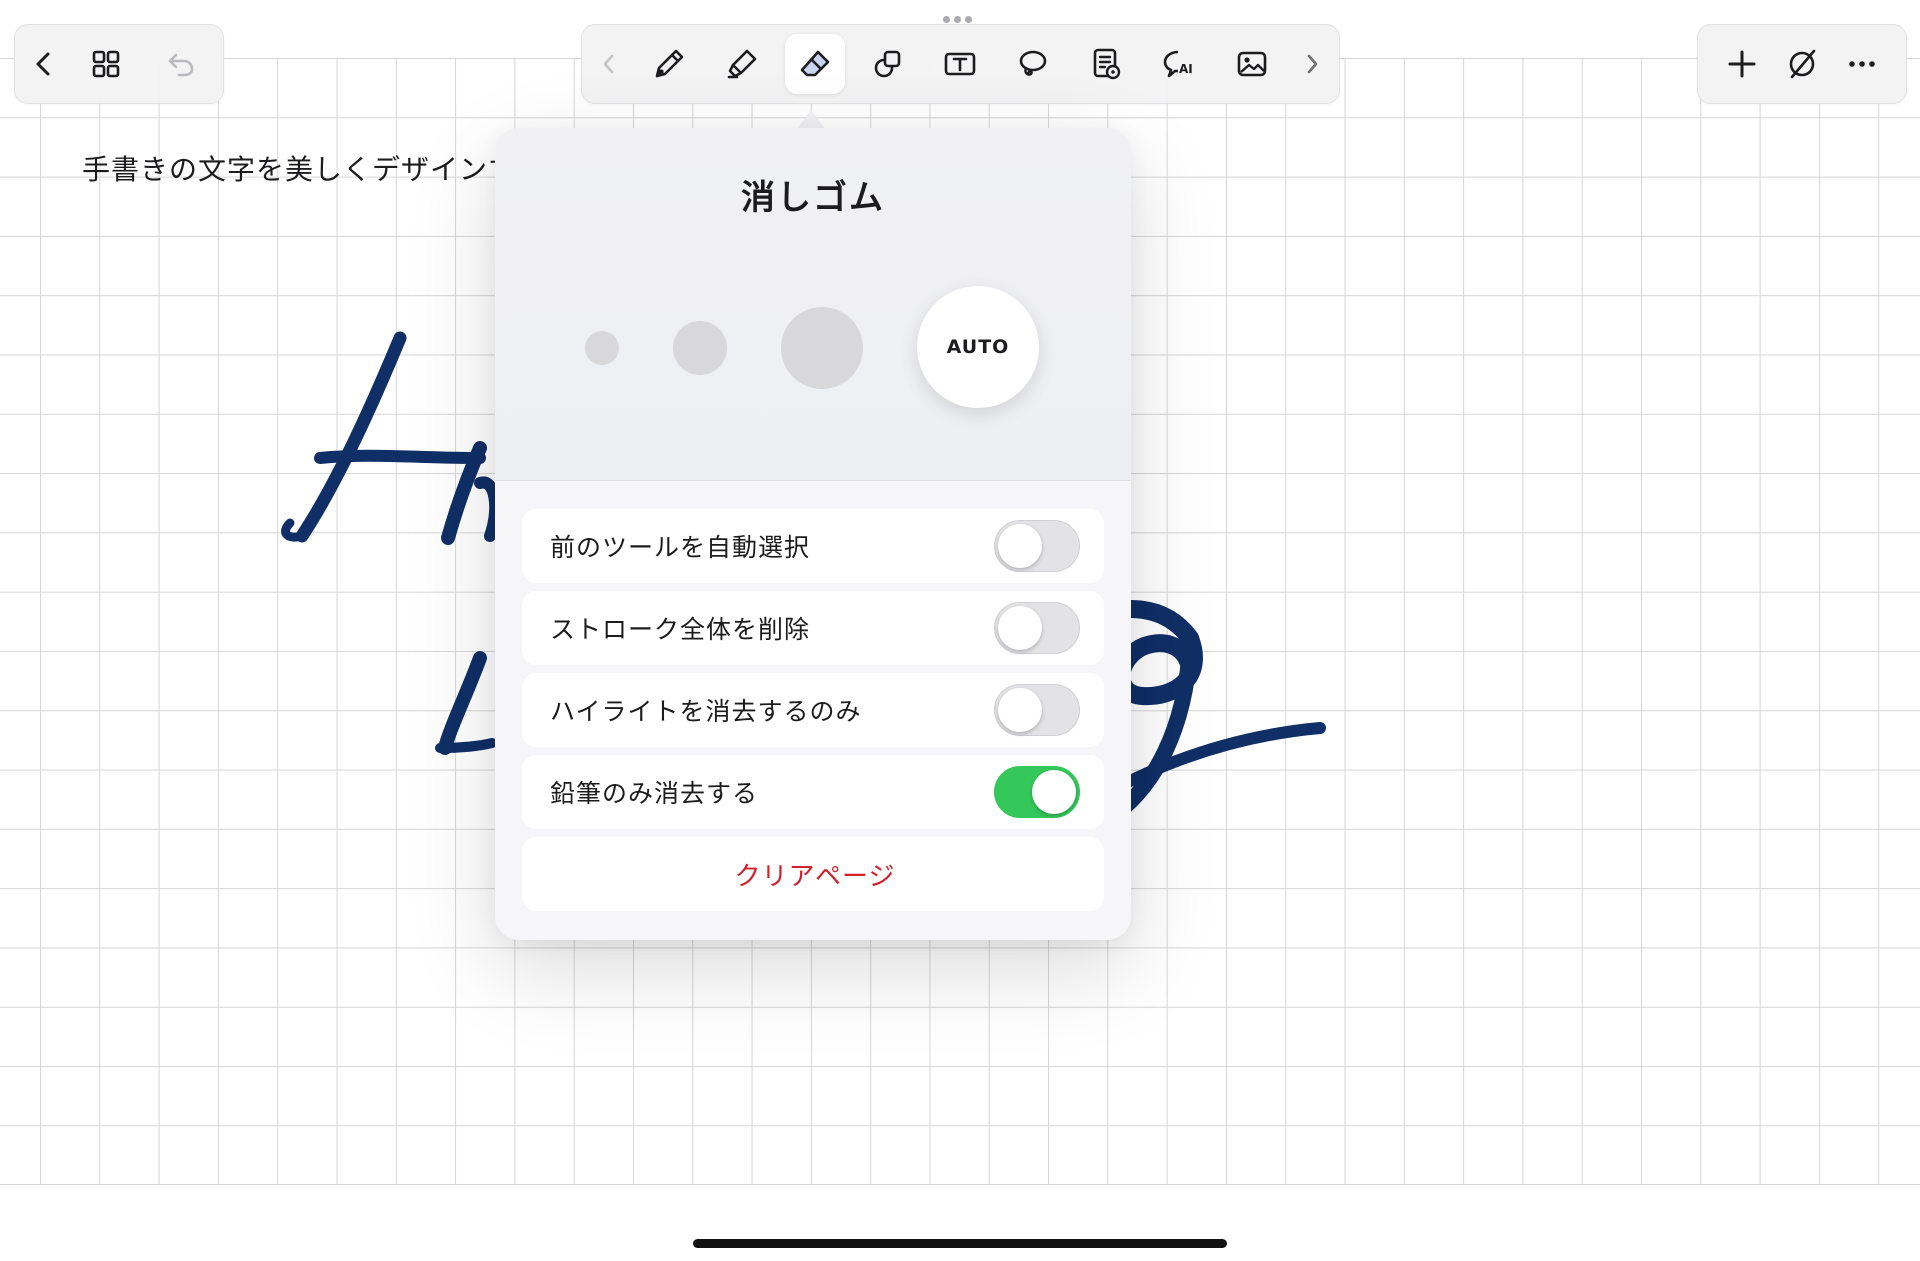 Image resolution: width=1920 pixels, height=1261 pixels. I want to click on popover-arrow, so click(811, 120).